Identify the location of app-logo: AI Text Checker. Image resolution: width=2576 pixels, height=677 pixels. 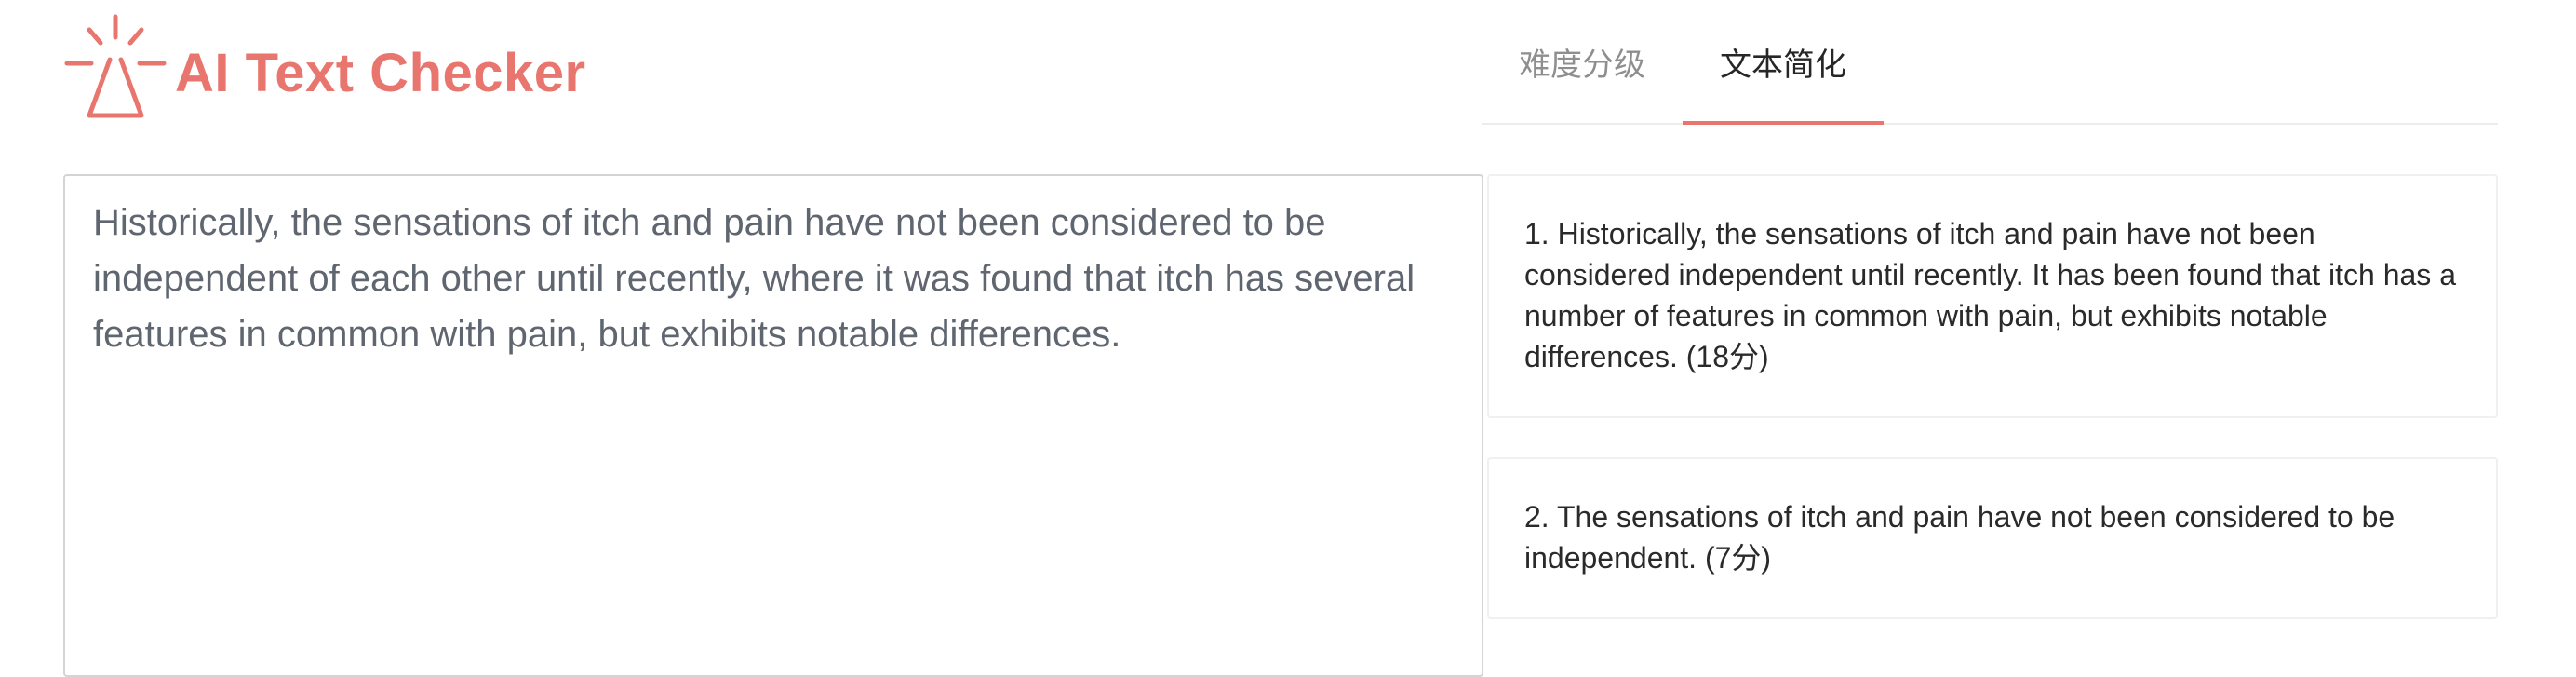
(324, 67).